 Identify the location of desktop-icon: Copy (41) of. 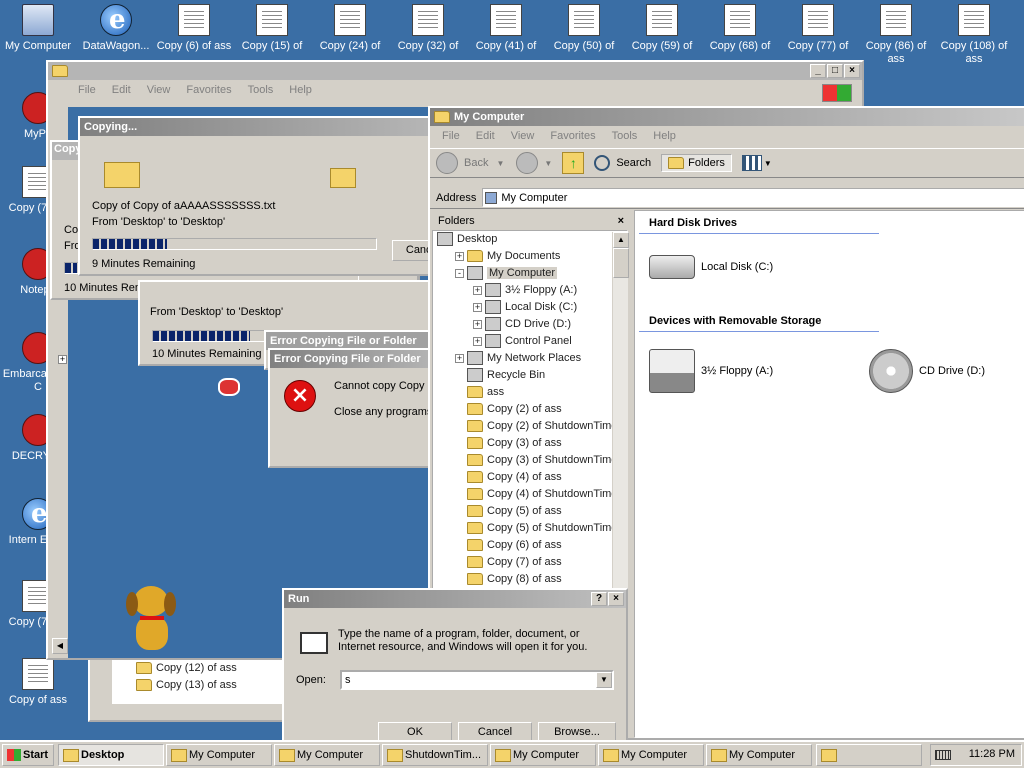
(506, 27).